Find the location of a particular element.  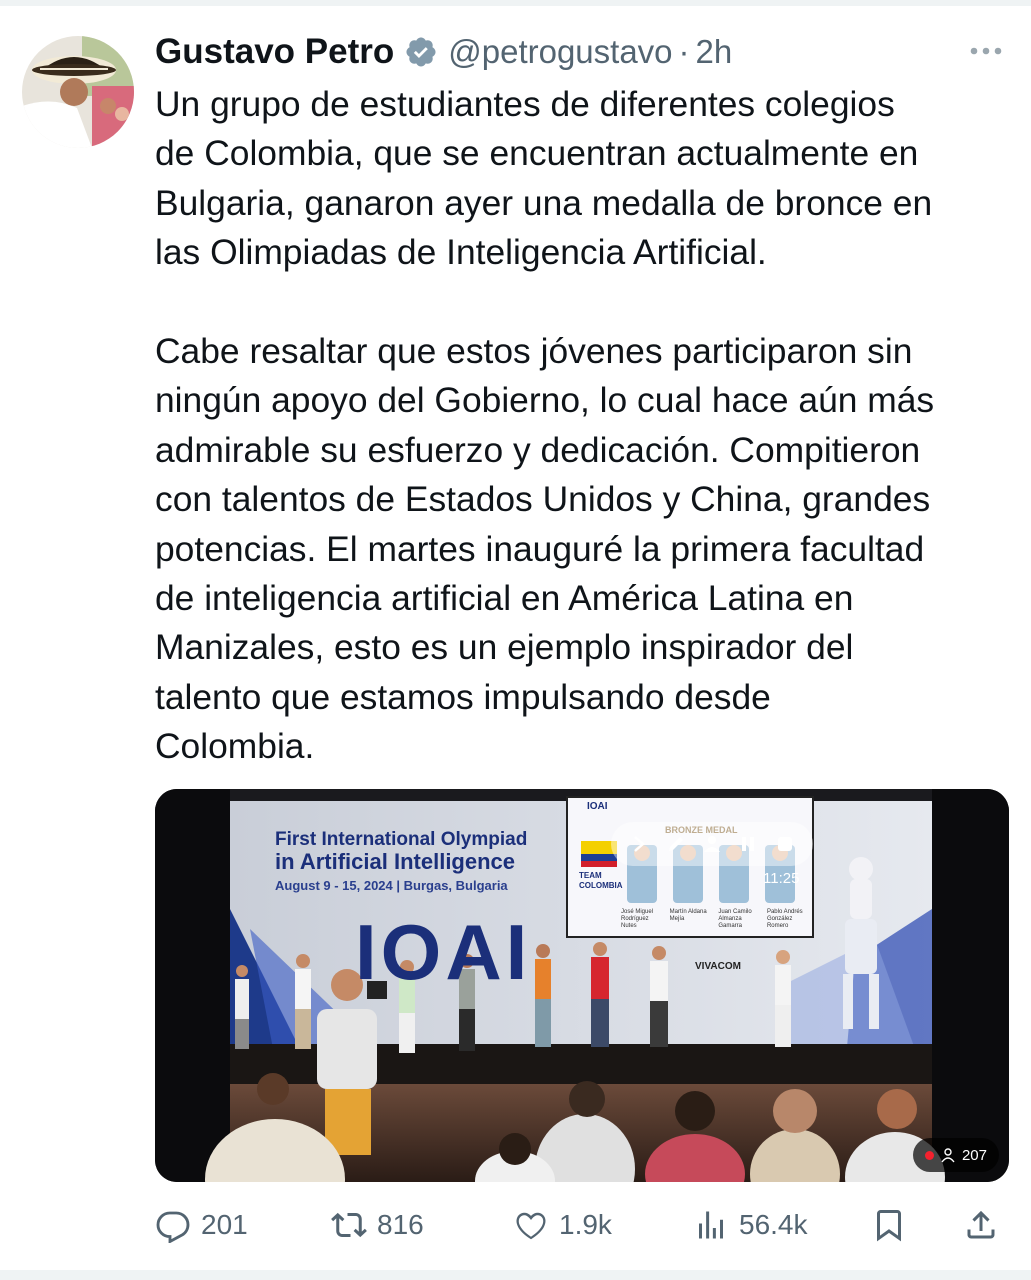

screen-team: TEAM COLOMBIA is located at coordinates (601, 880).